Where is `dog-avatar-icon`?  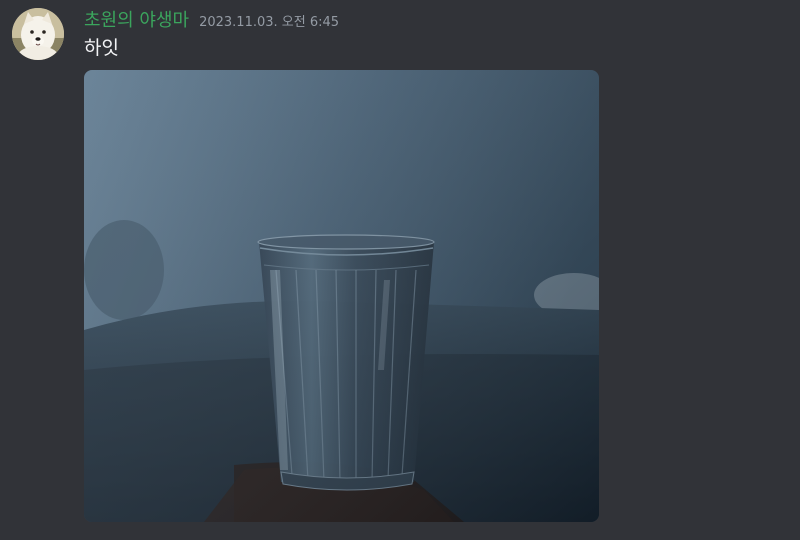
dog-avatar-icon is located at coordinates (38, 34).